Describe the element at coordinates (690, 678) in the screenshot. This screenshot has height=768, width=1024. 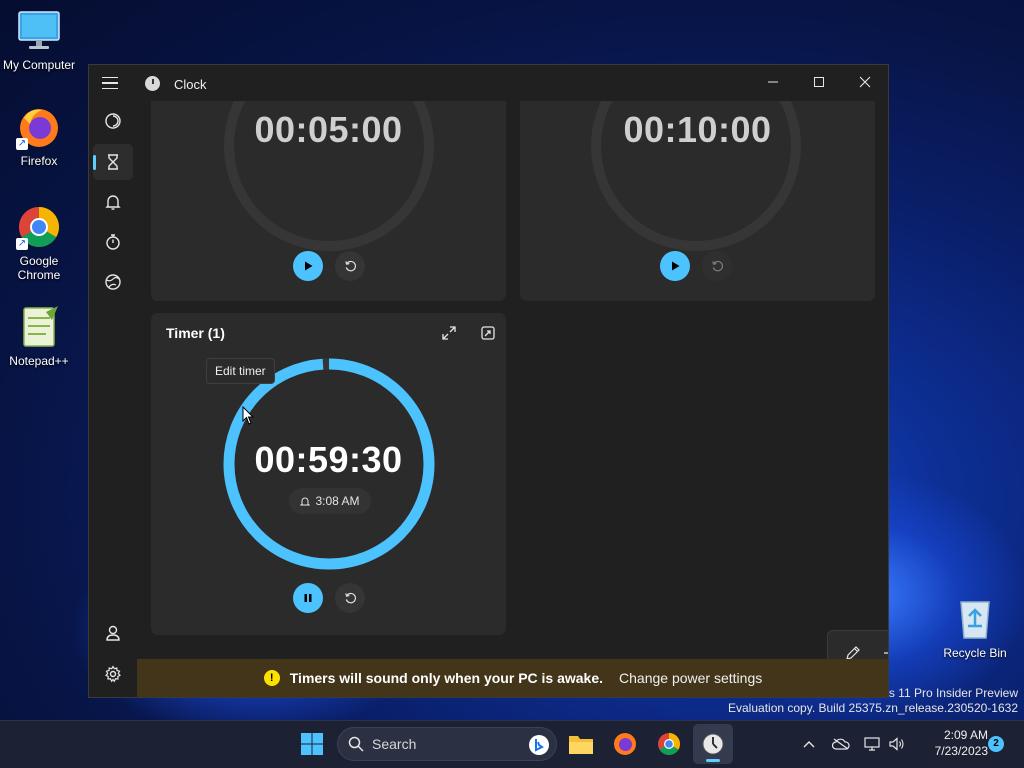
I see `change-power-settings-link: Change power settings` at that location.